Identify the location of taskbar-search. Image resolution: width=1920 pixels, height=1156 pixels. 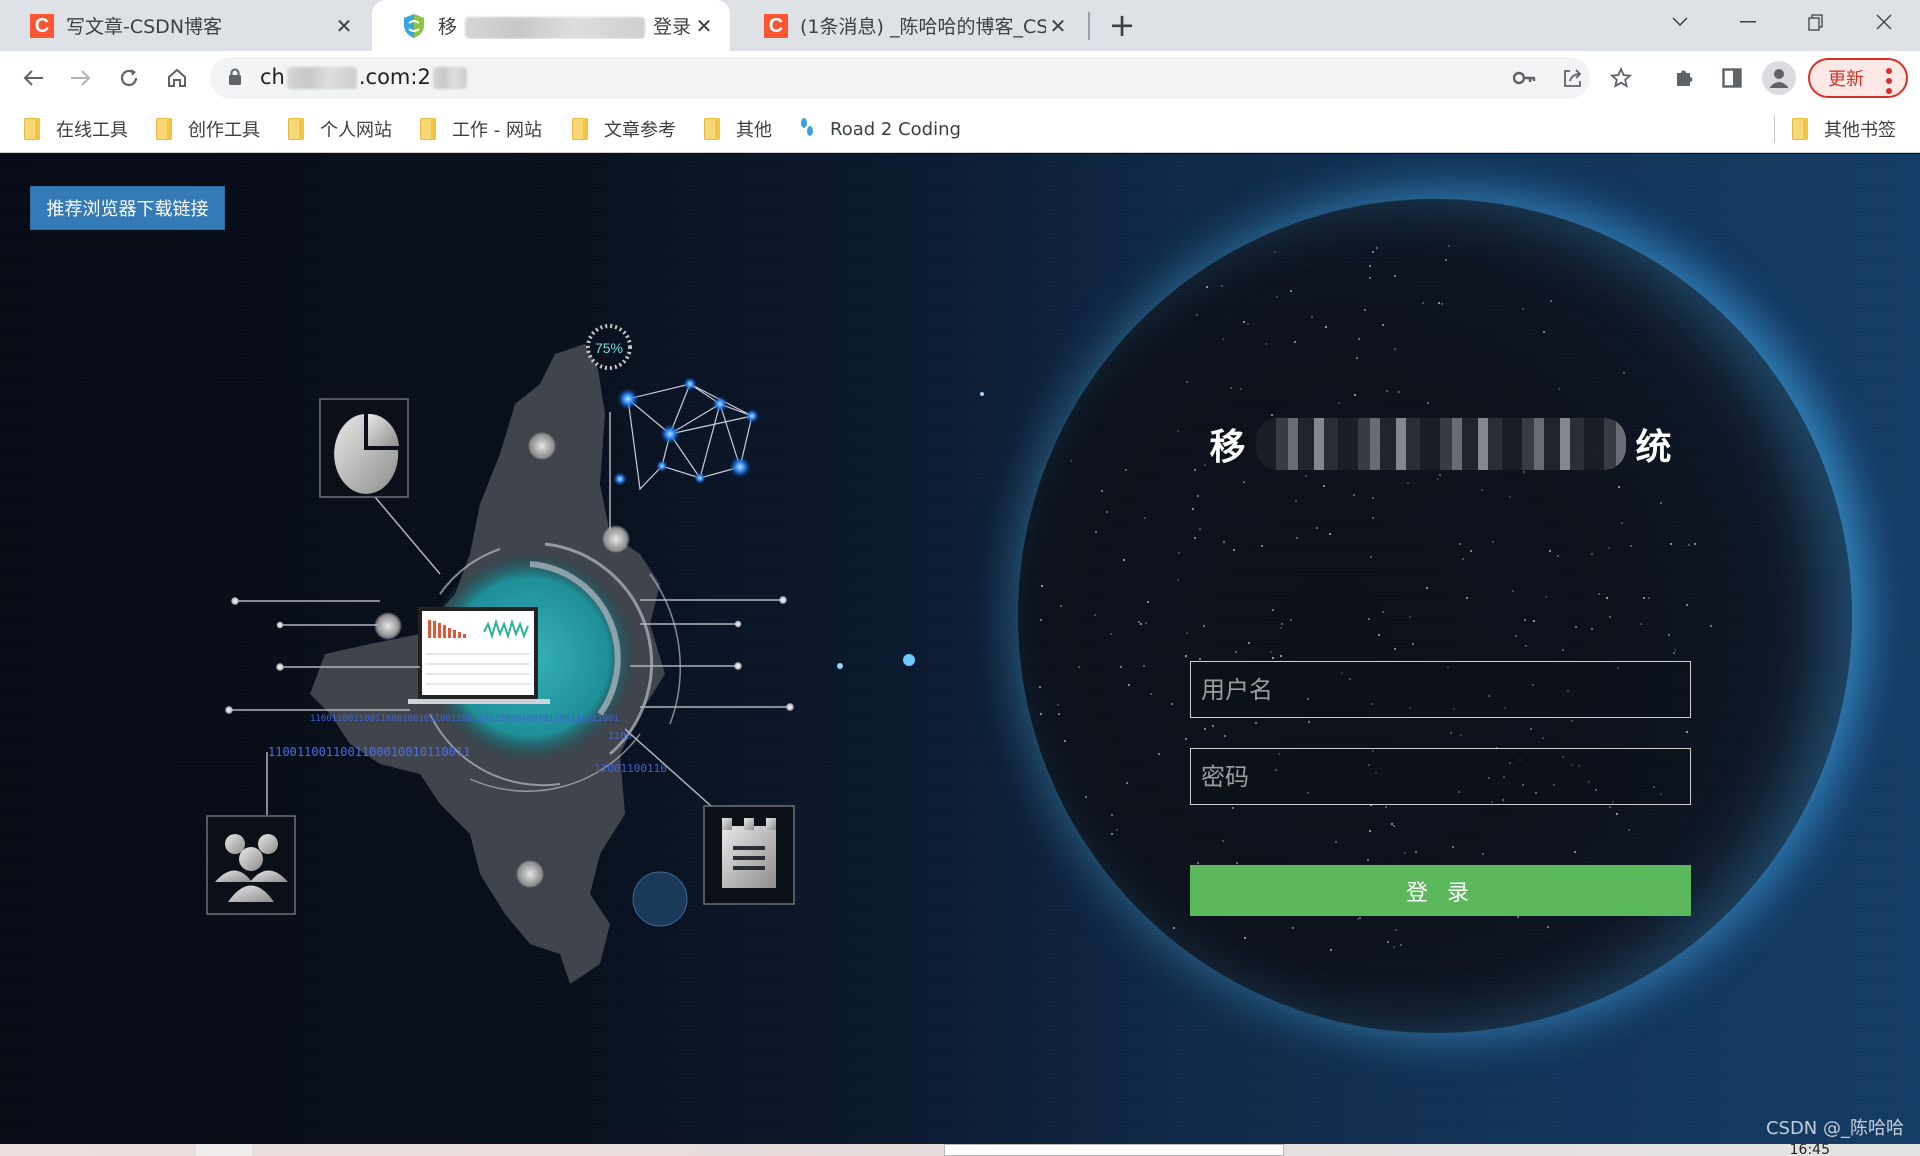
(1114, 1150).